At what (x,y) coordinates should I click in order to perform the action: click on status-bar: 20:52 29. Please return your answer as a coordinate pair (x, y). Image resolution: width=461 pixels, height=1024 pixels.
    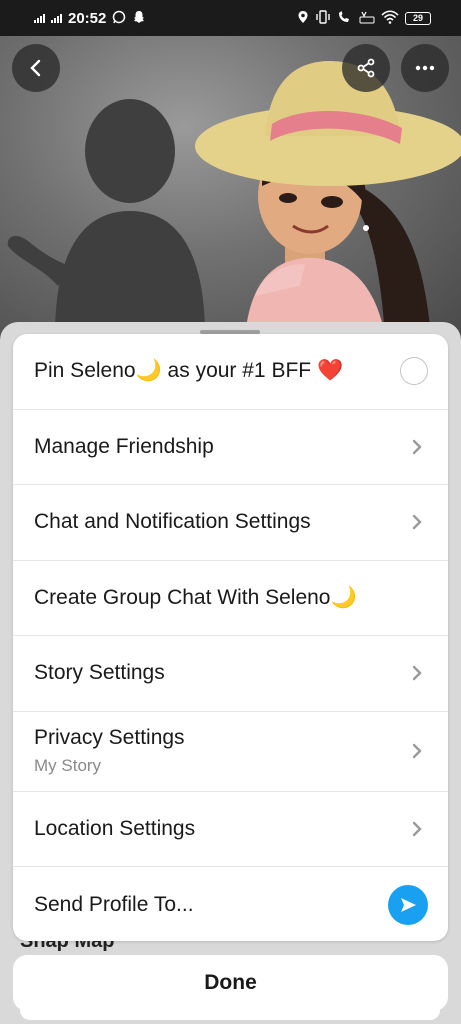
    Looking at the image, I should click on (230, 18).